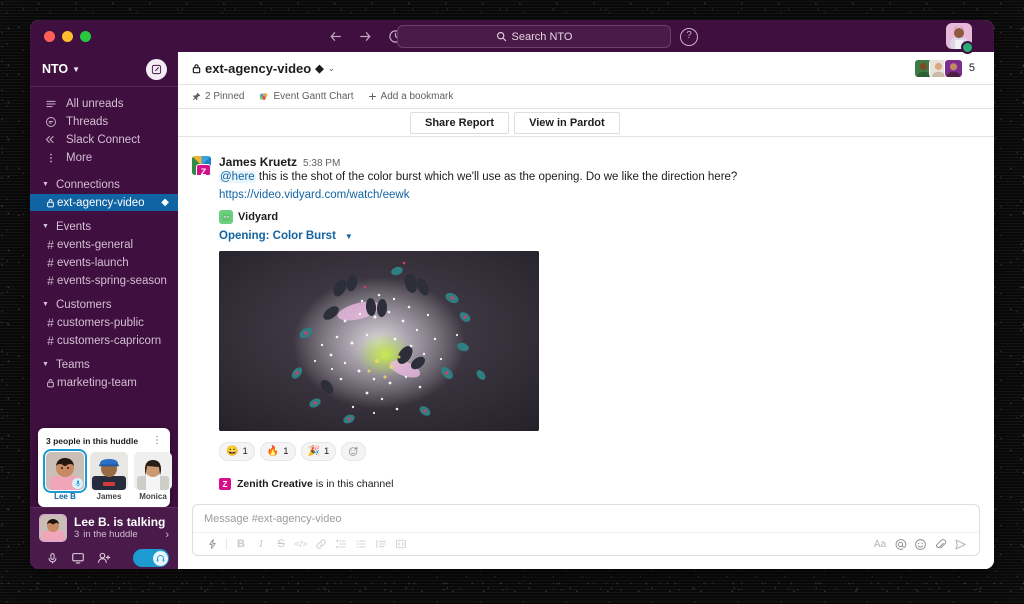 The width and height of the screenshot is (1024, 604). What do you see at coordinates (379, 341) in the screenshot?
I see `video-thumbnail` at bounding box center [379, 341].